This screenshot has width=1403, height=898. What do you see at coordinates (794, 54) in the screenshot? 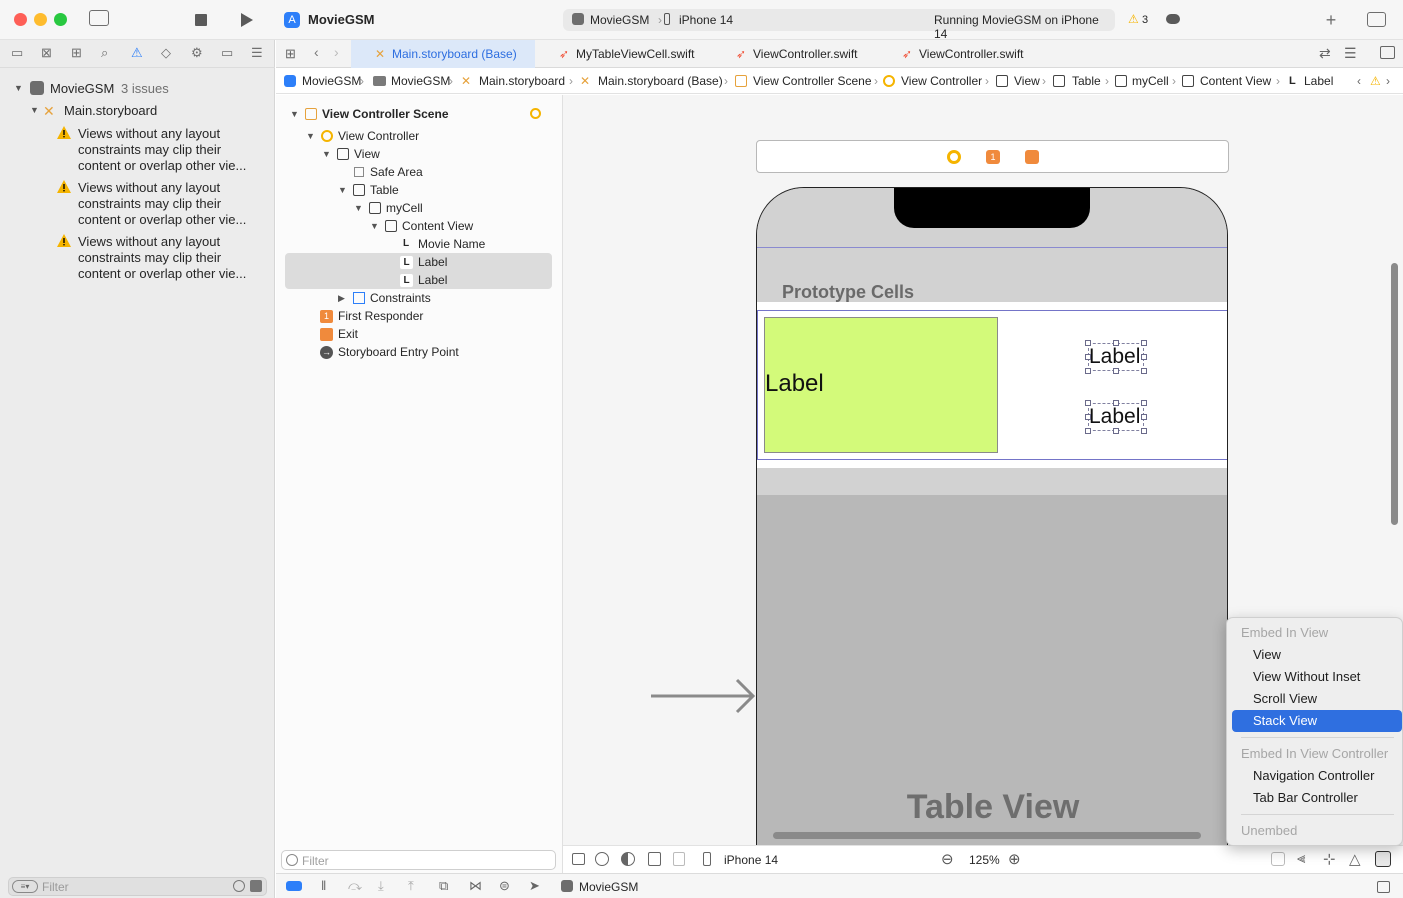
I see `tab-viewcontroller: ➶ ViewController.swift` at bounding box center [794, 54].